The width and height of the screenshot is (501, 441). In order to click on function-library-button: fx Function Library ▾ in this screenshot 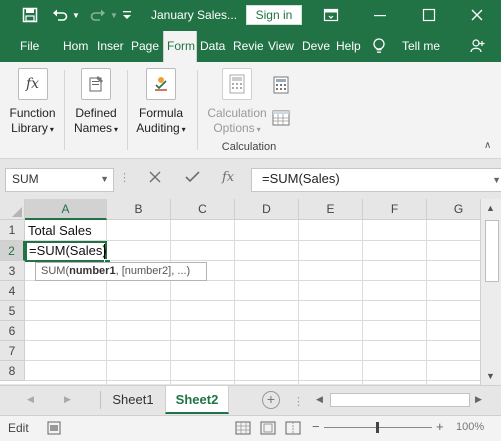, I will do `click(32, 102)`.